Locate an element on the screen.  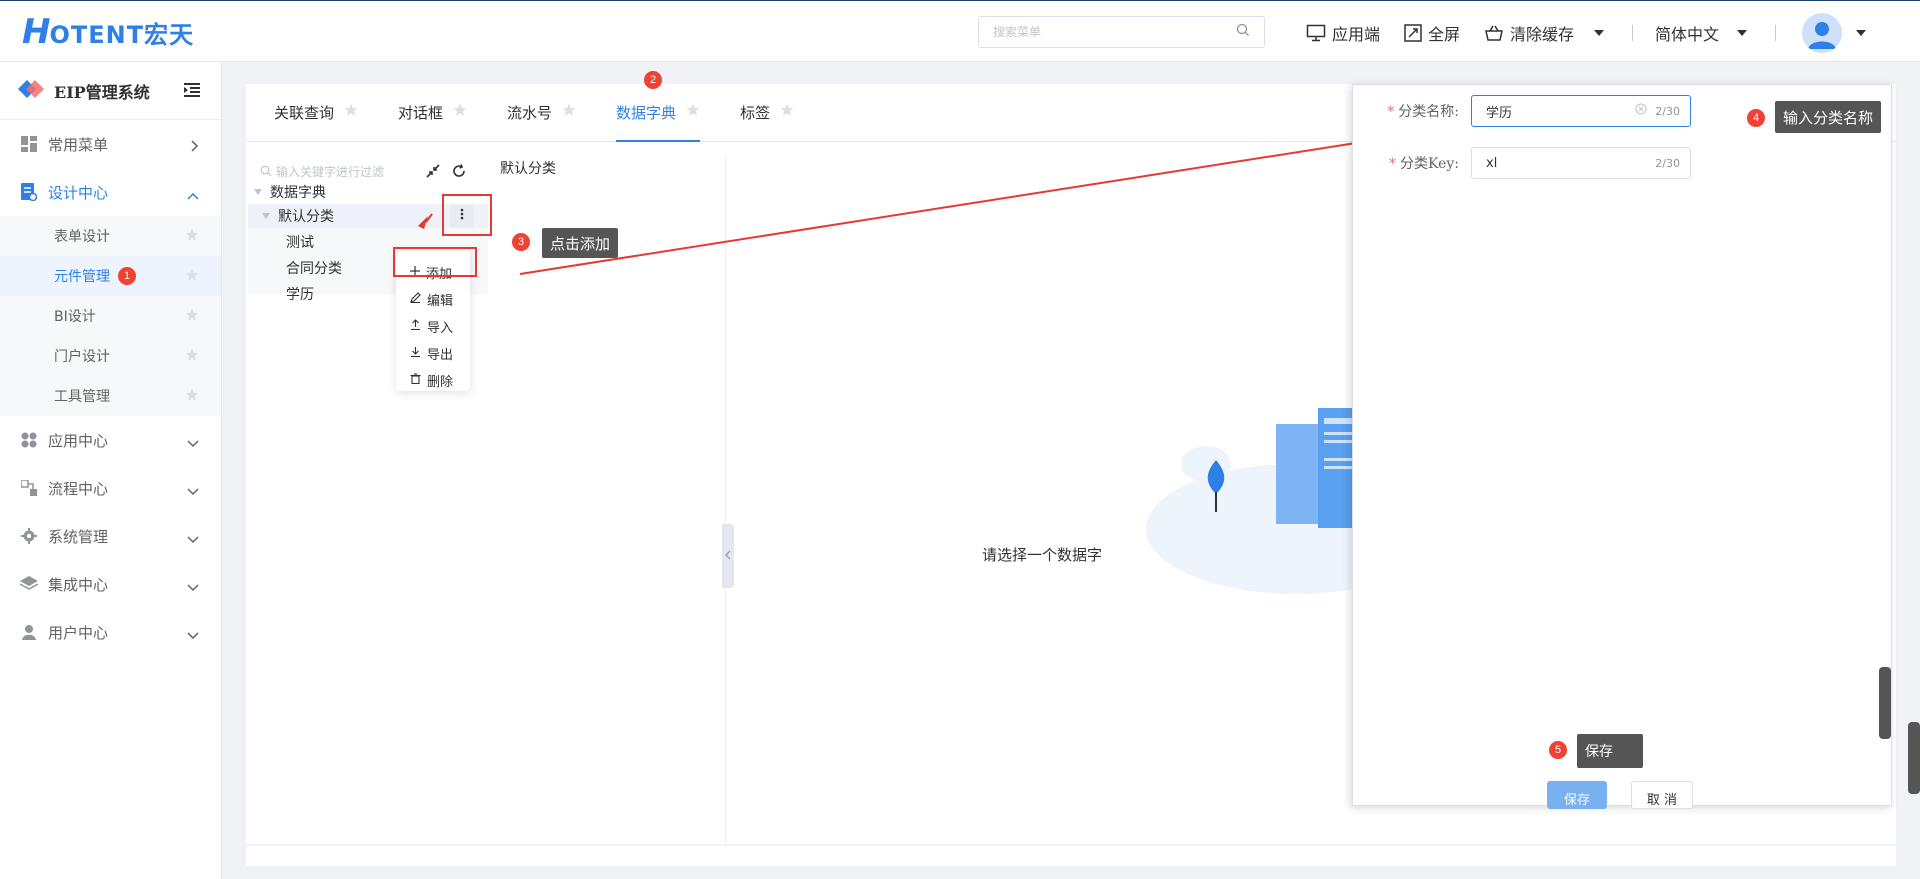
menu-label: 设计中心 is located at coordinates (78, 192).